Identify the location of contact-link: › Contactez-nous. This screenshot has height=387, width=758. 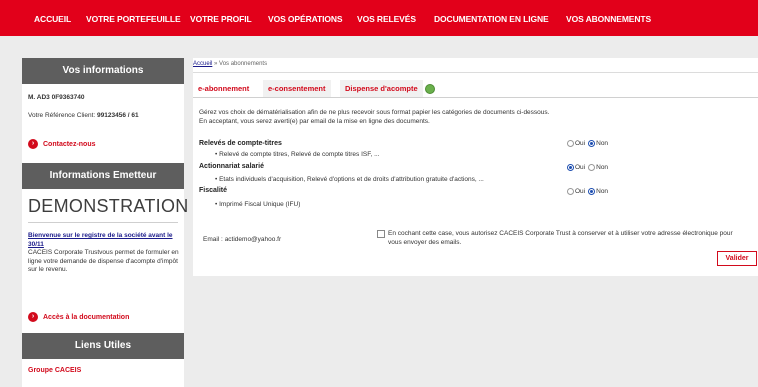
(62, 144).